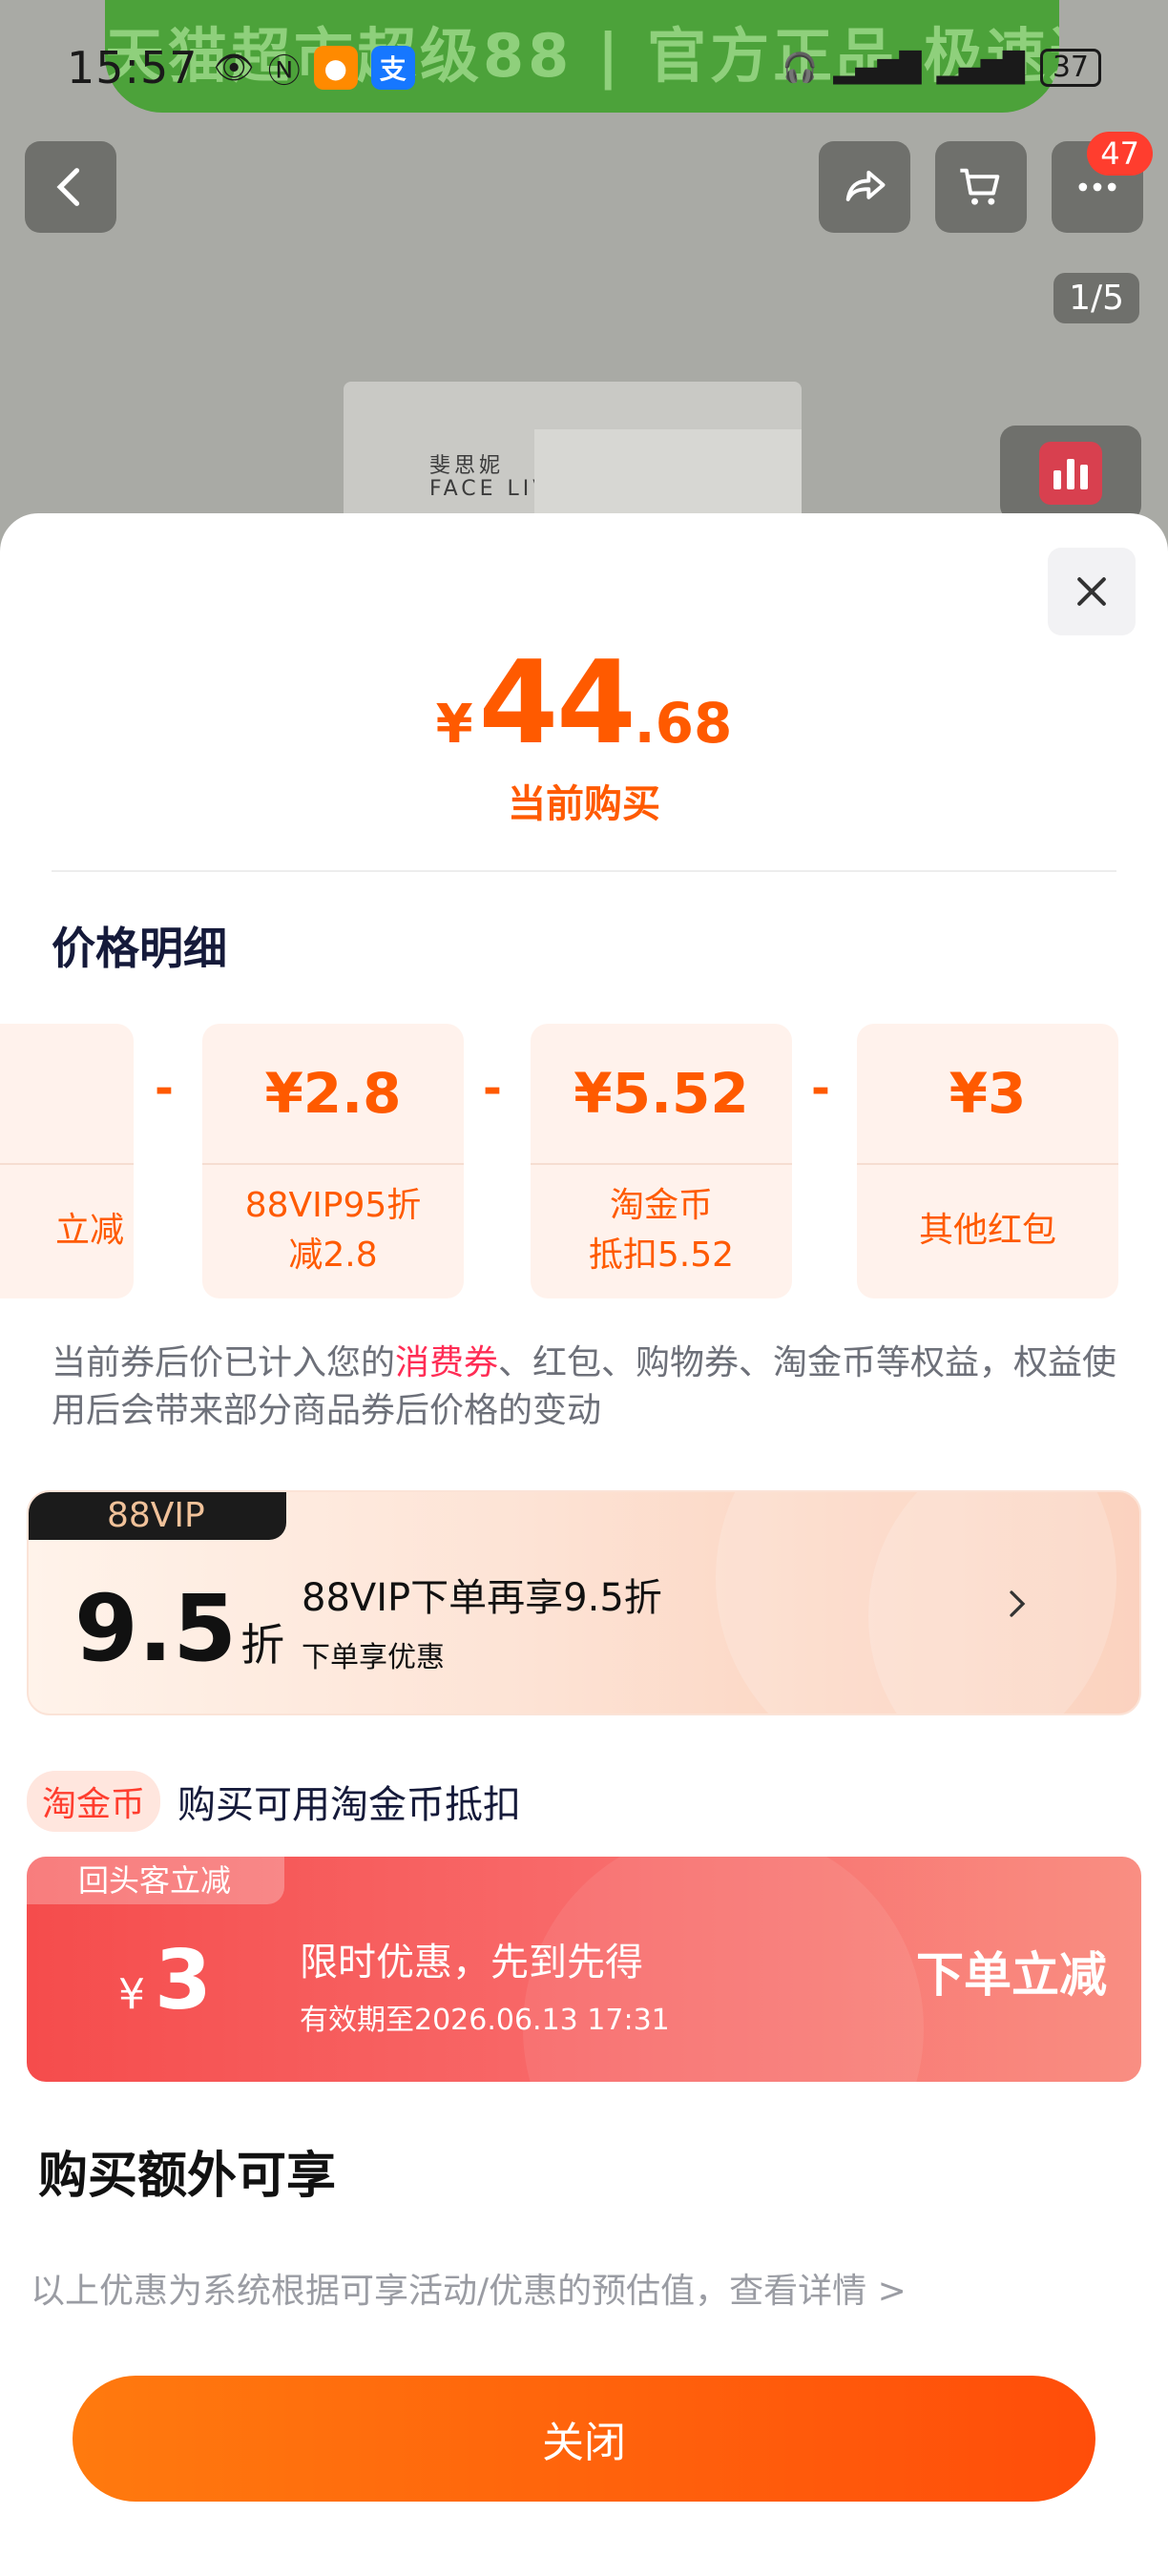 This screenshot has width=1168, height=2576. What do you see at coordinates (1102, 182) in the screenshot?
I see `more-button: 47` at bounding box center [1102, 182].